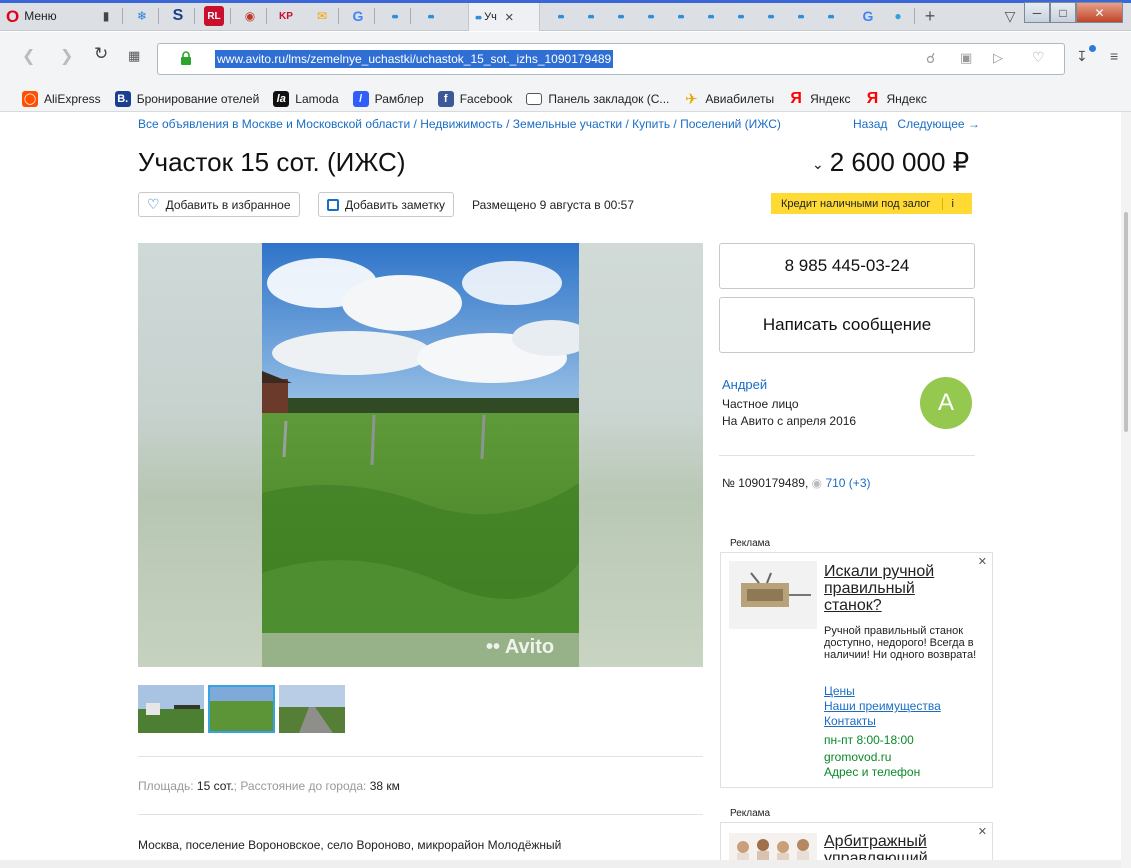 The height and width of the screenshot is (868, 1131). I want to click on close-tab-icon: ×, so click(509, 17).